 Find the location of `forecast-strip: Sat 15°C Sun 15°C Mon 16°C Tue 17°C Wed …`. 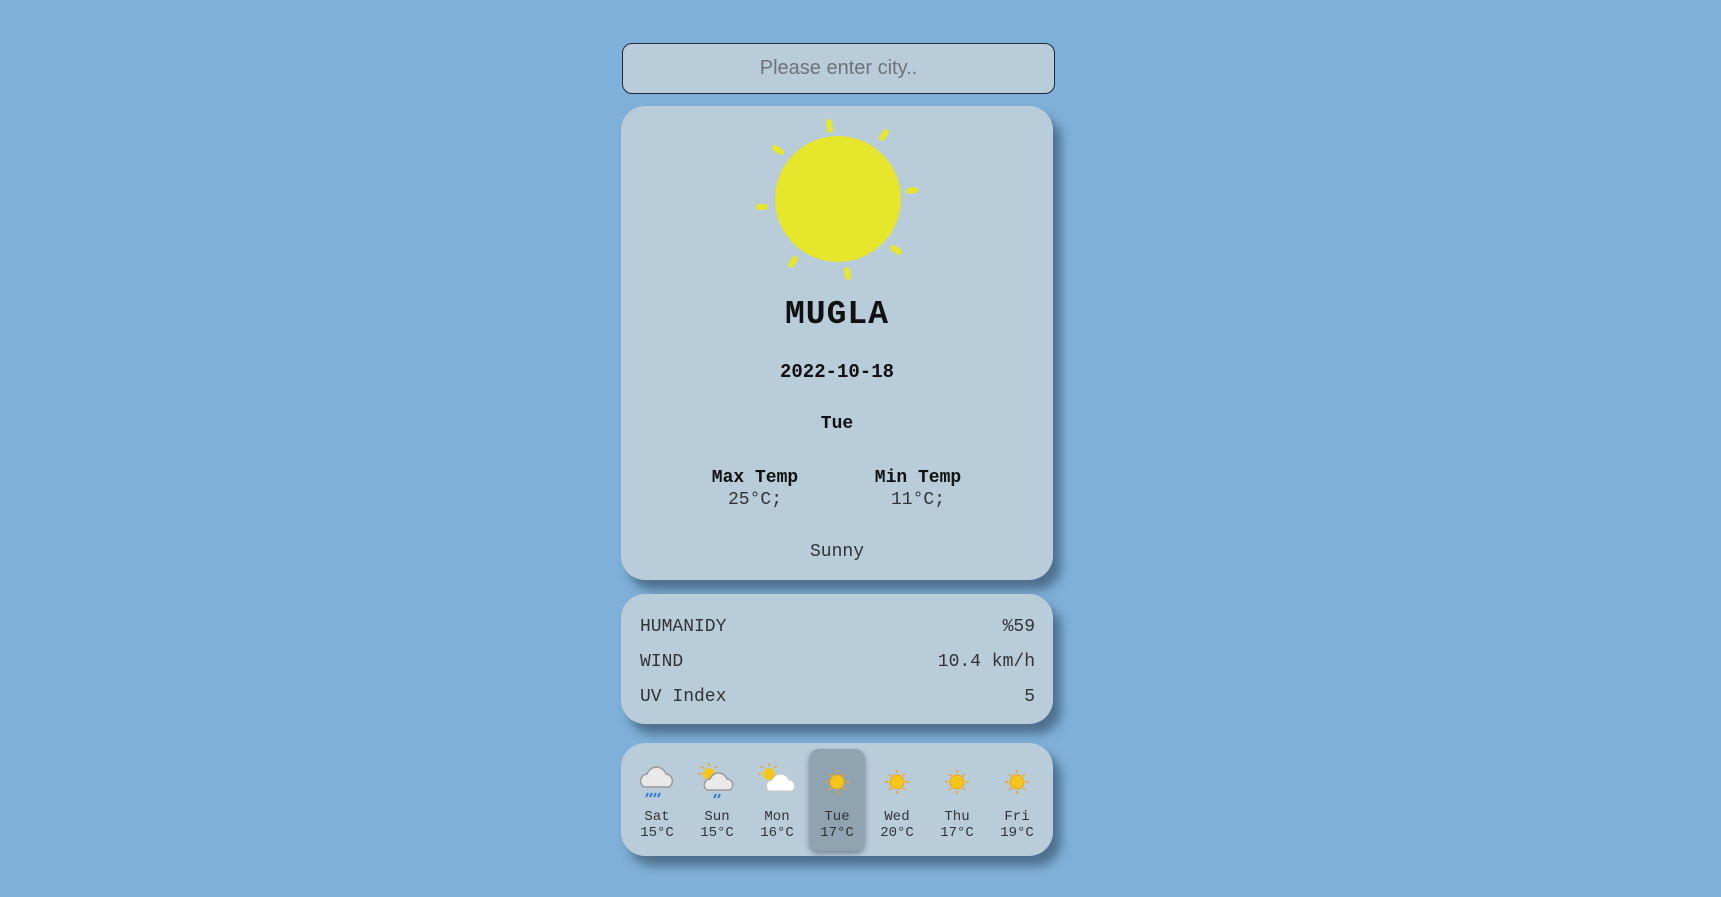

forecast-strip: Sat 15°C Sun 15°C Mon 16°C Tue 17°C Wed … is located at coordinates (837, 799).